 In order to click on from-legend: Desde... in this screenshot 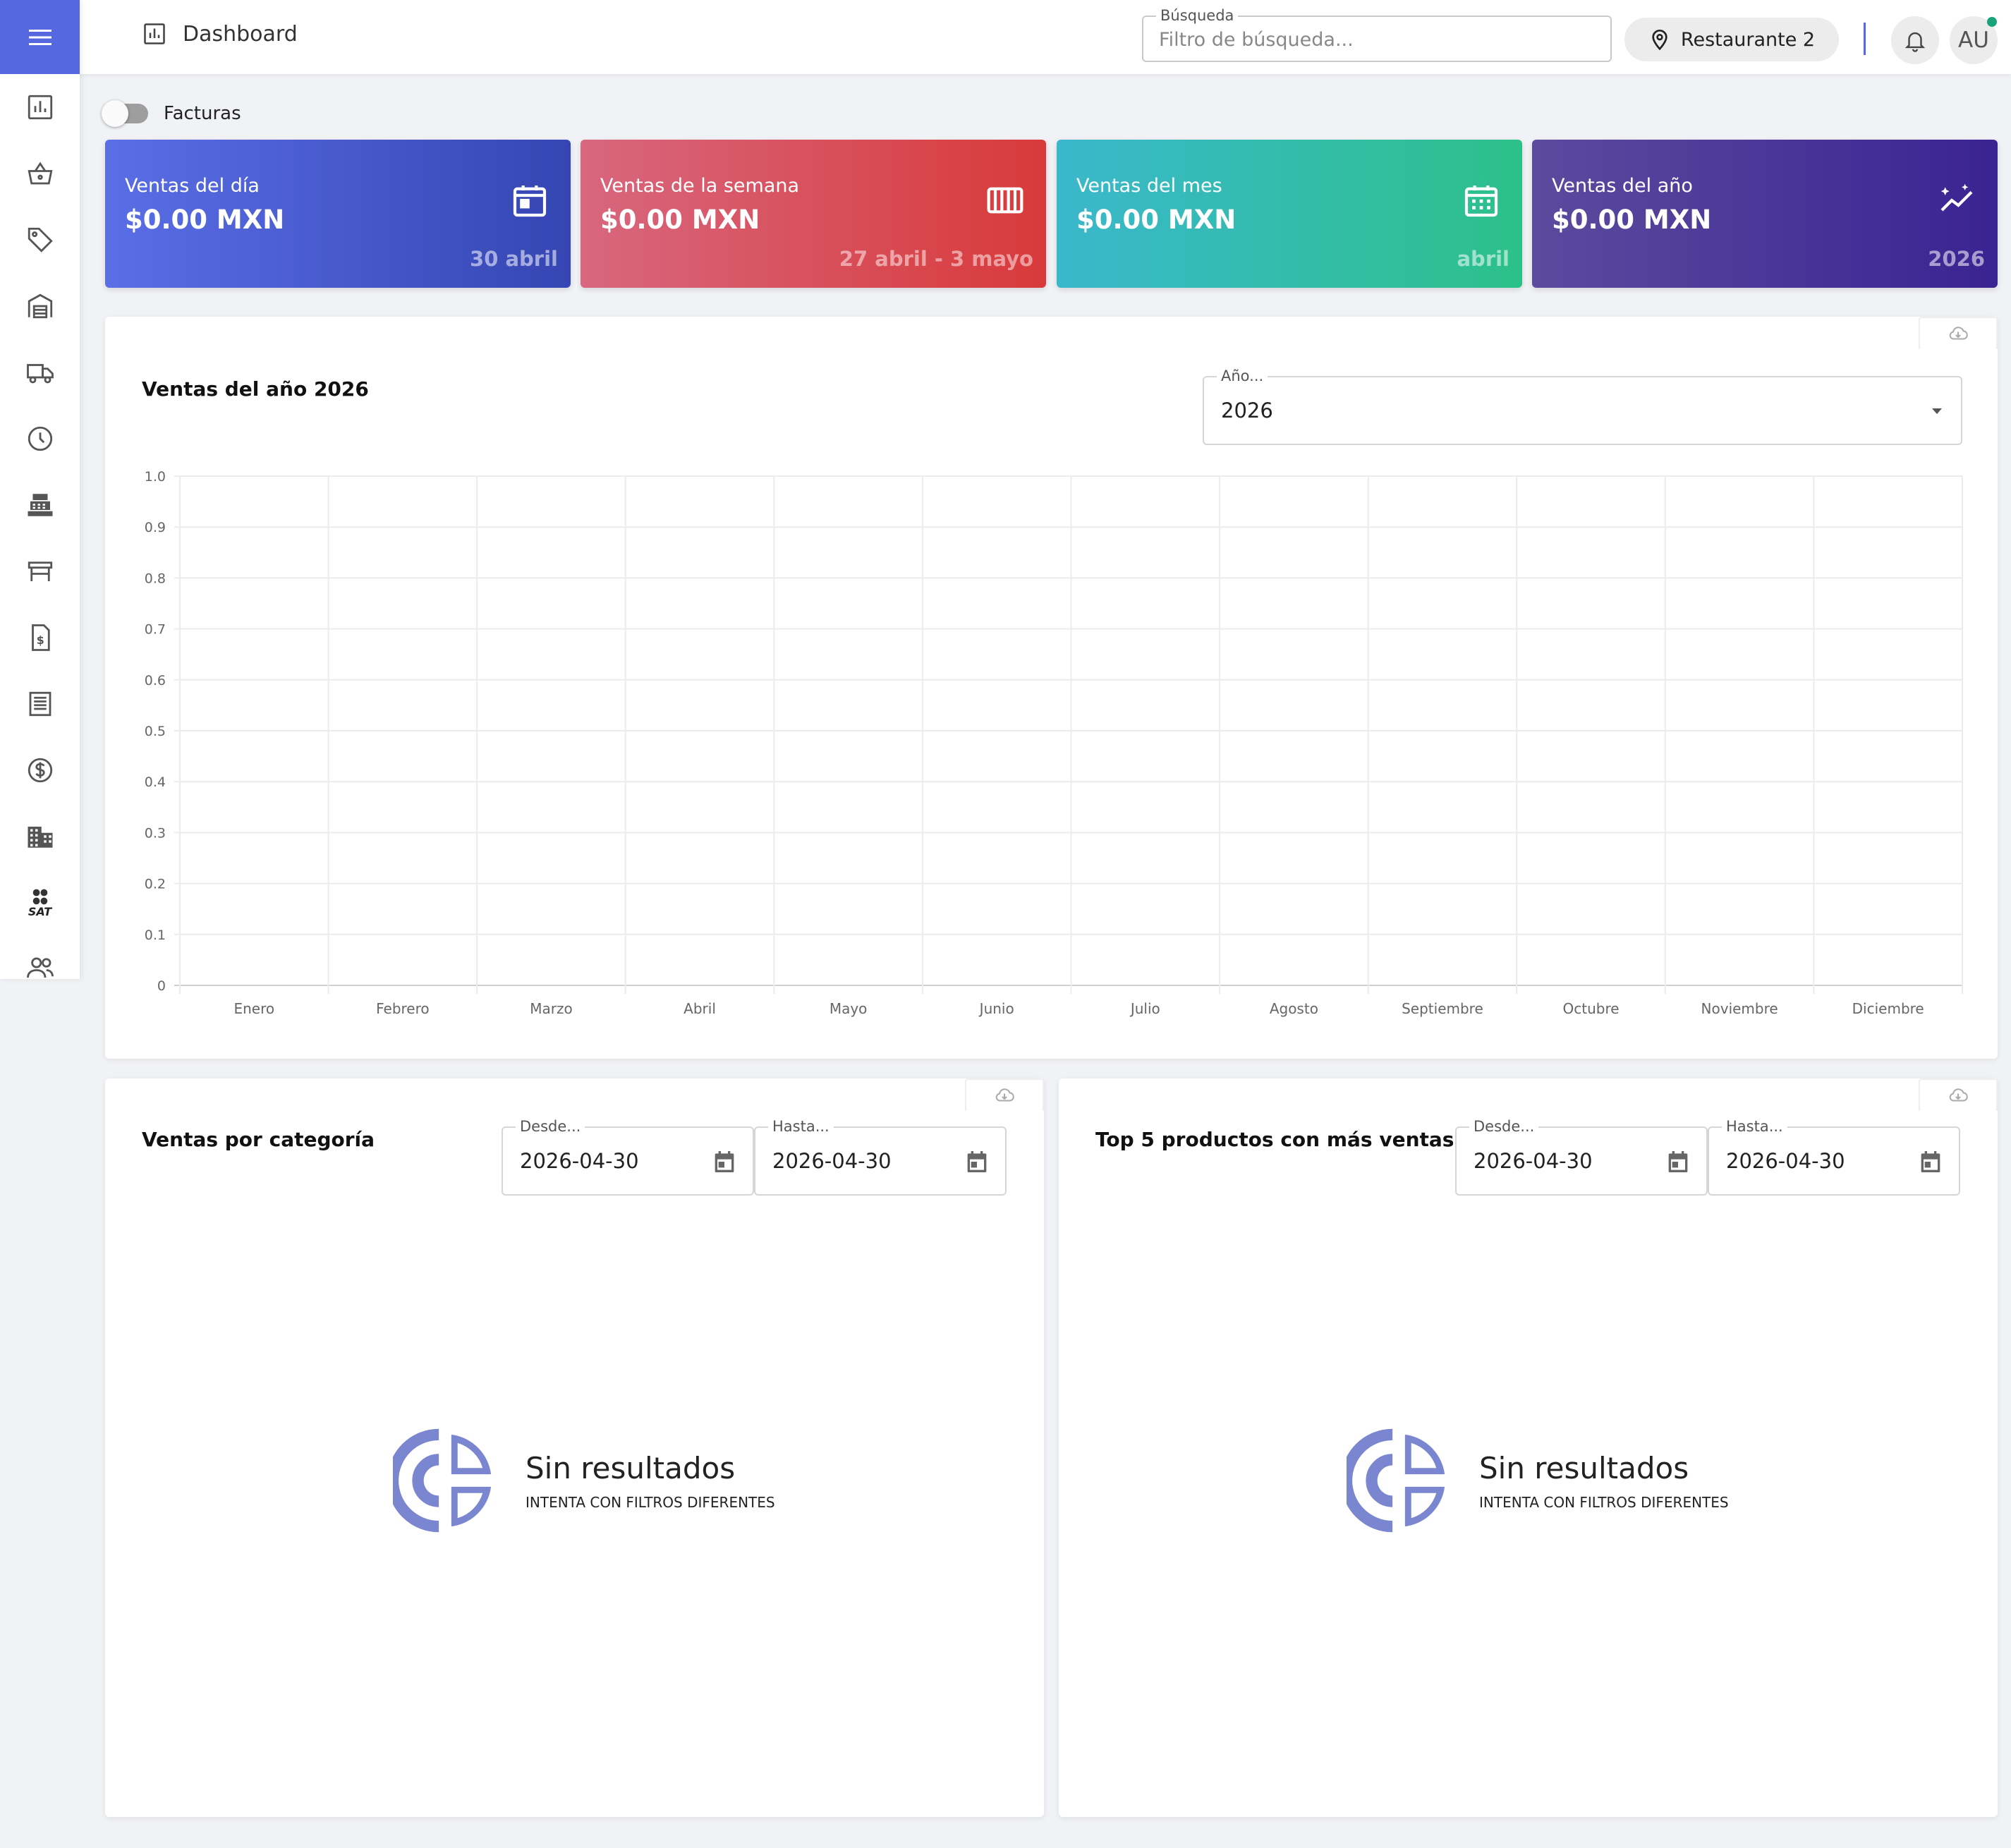, I will do `click(1504, 1126)`.